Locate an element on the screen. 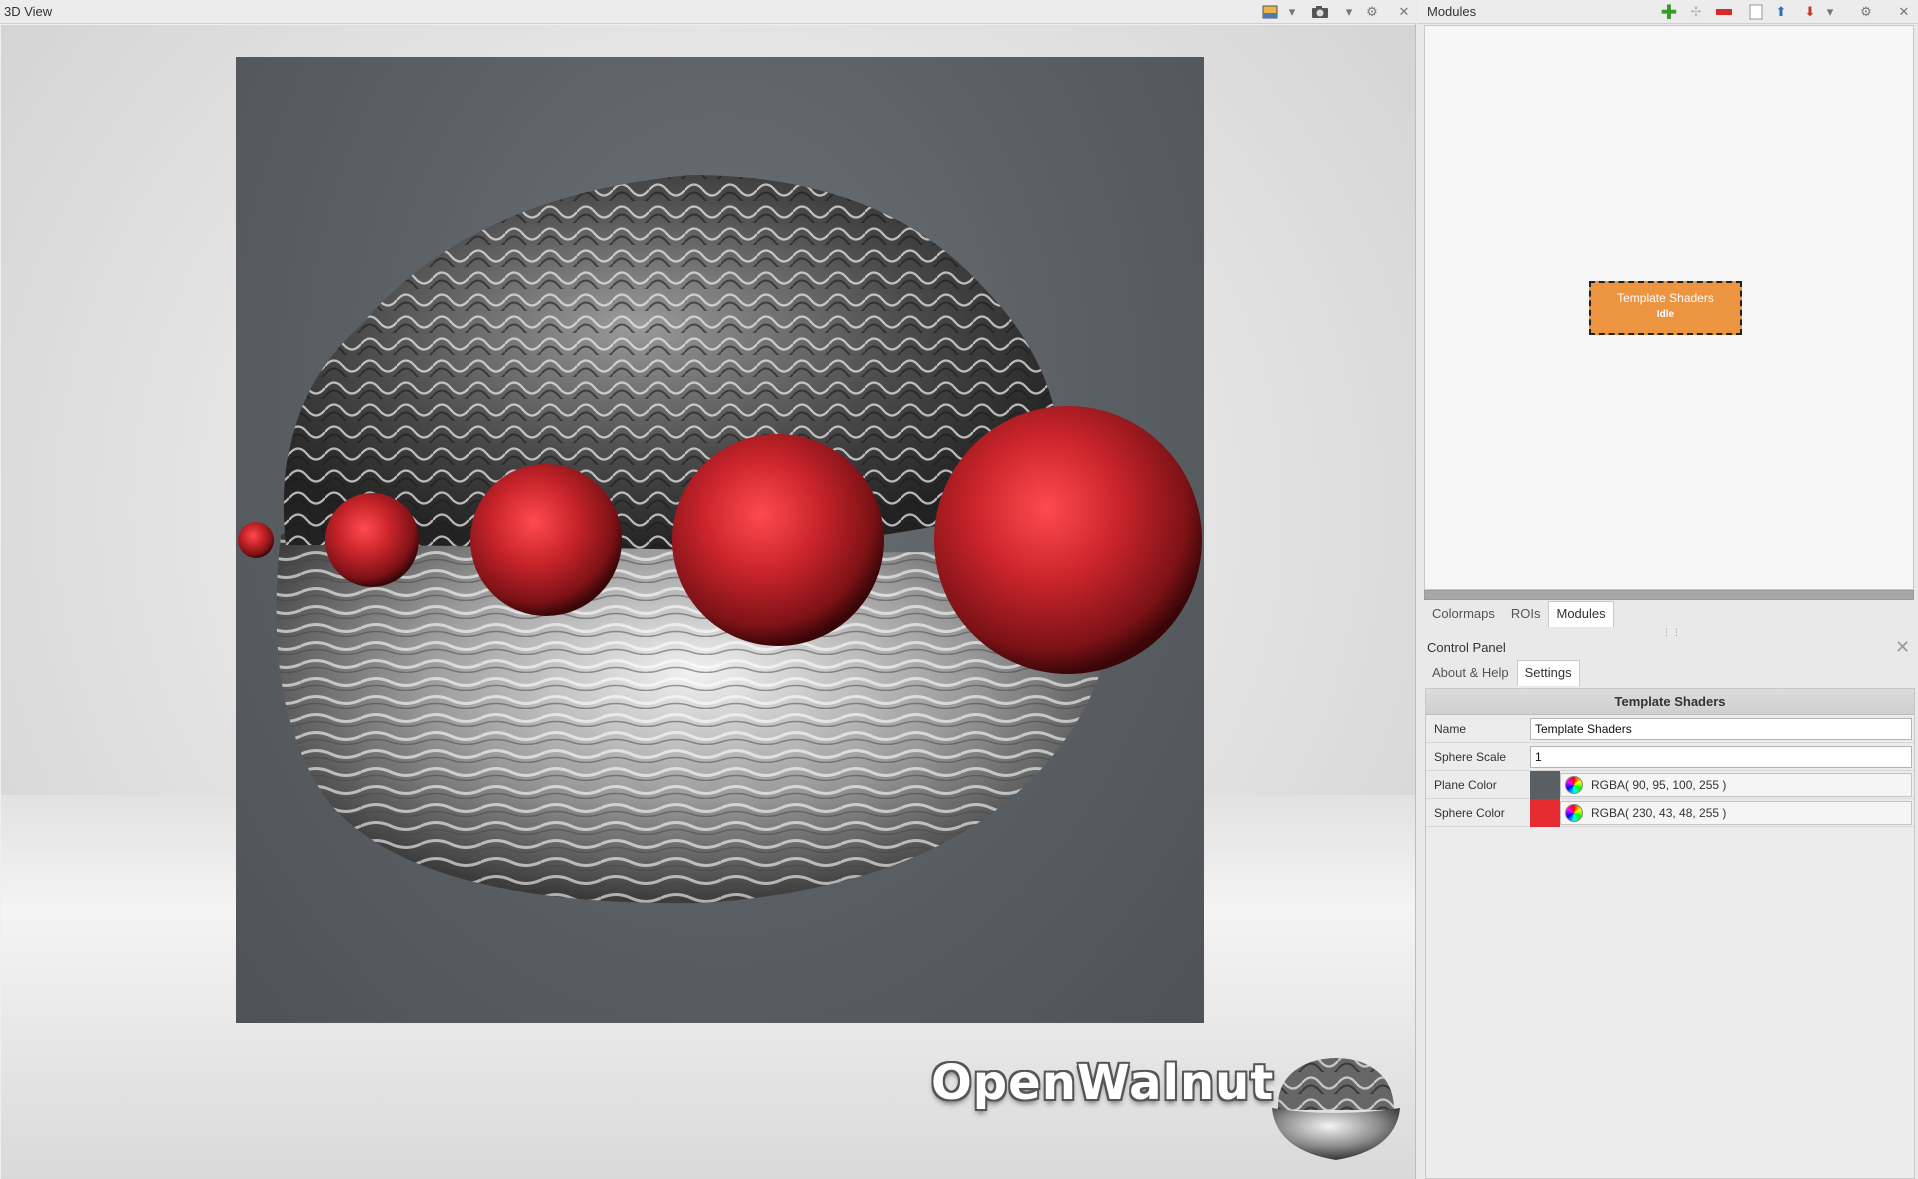 Image resolution: width=1918 pixels, height=1179 pixels. module-graph-canvas: Template Shaders Idle is located at coordinates (1669, 307).